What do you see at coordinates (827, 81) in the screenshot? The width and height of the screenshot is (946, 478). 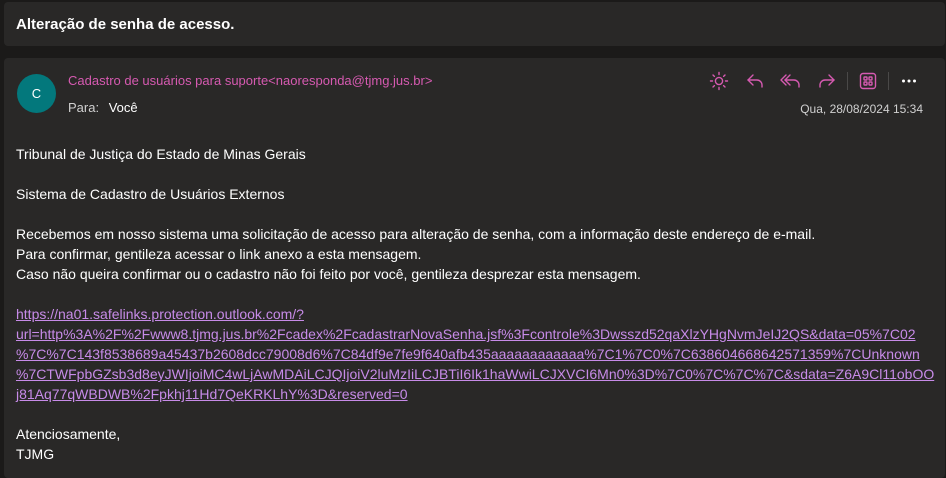 I see `forward-icon` at bounding box center [827, 81].